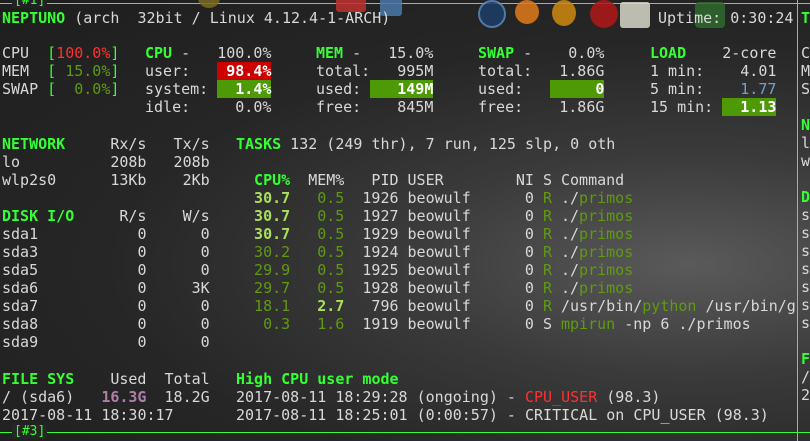 This screenshot has width=810, height=441. What do you see at coordinates (196, 216) in the screenshot?
I see `write-header: W/s` at bounding box center [196, 216].